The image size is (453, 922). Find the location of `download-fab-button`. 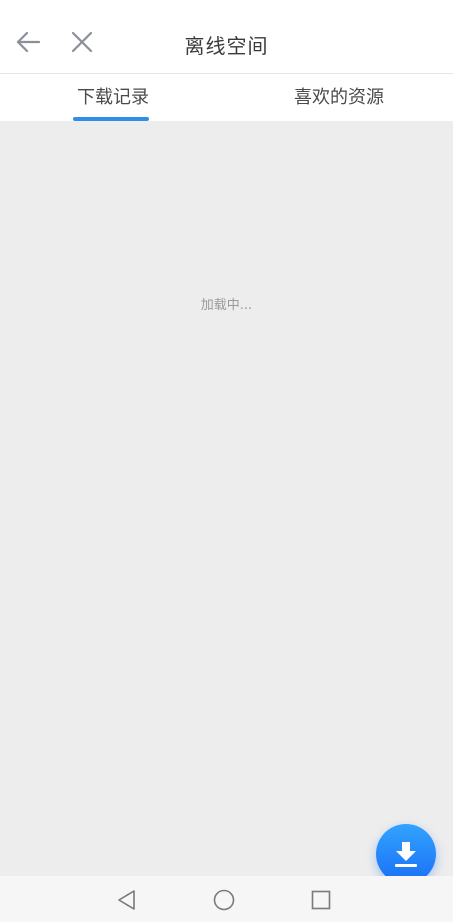

download-fab-button is located at coordinates (406, 854).